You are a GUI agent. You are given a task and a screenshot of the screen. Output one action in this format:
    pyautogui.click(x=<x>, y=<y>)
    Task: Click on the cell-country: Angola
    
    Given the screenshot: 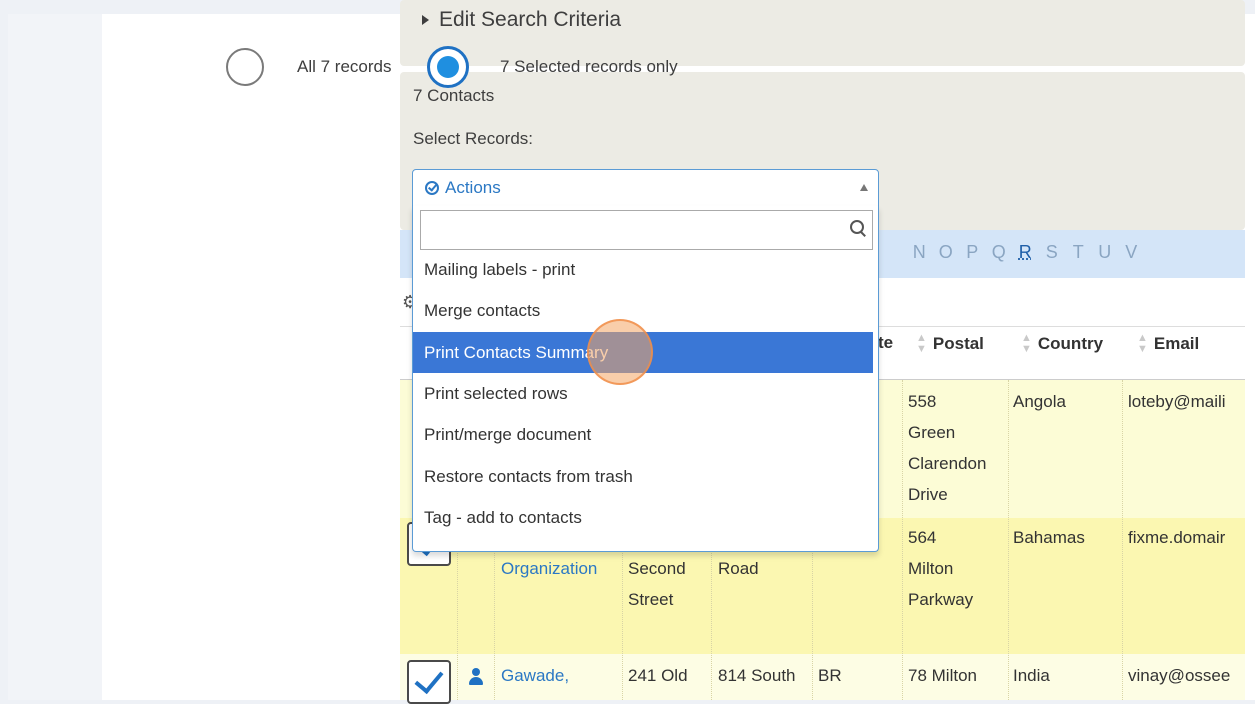 What is the action you would take?
    pyautogui.click(x=1039, y=401)
    